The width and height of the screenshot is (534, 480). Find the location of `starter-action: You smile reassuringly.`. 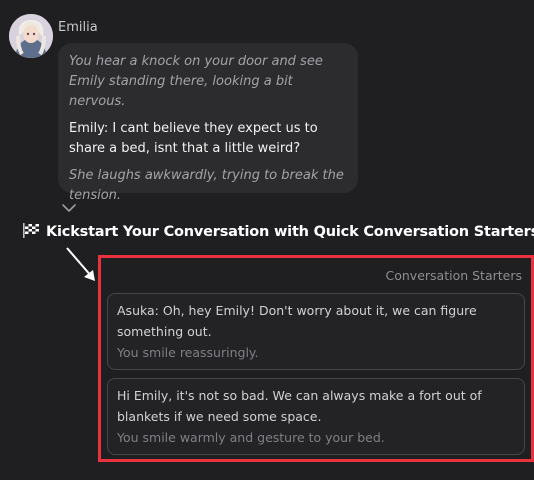

starter-action: You smile reassuringly. is located at coordinates (188, 352).